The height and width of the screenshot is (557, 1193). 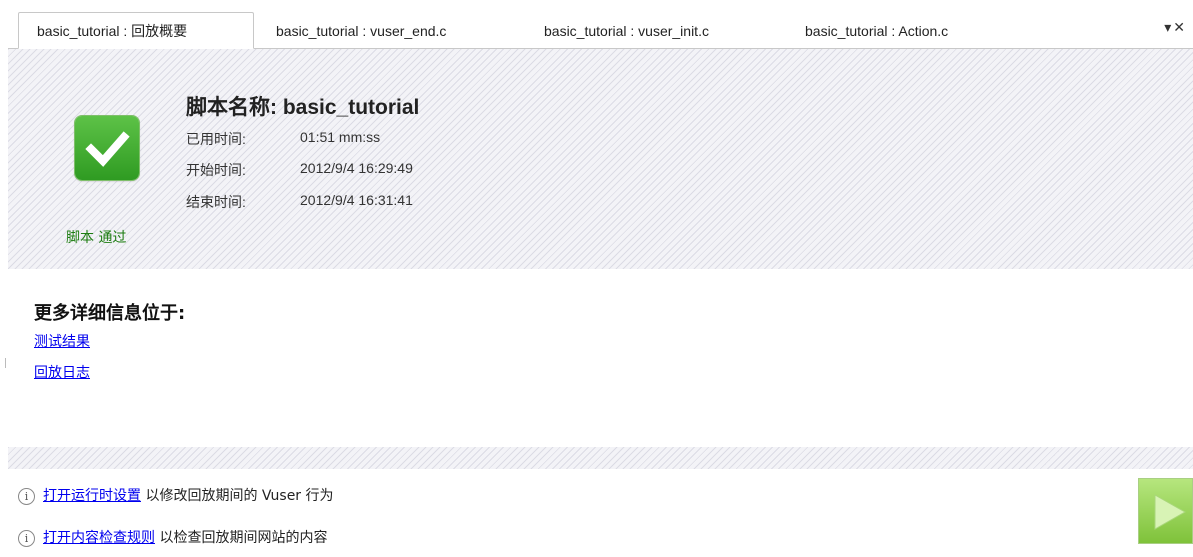 What do you see at coordinates (96, 238) in the screenshot?
I see `status-label: 脚本 通过` at bounding box center [96, 238].